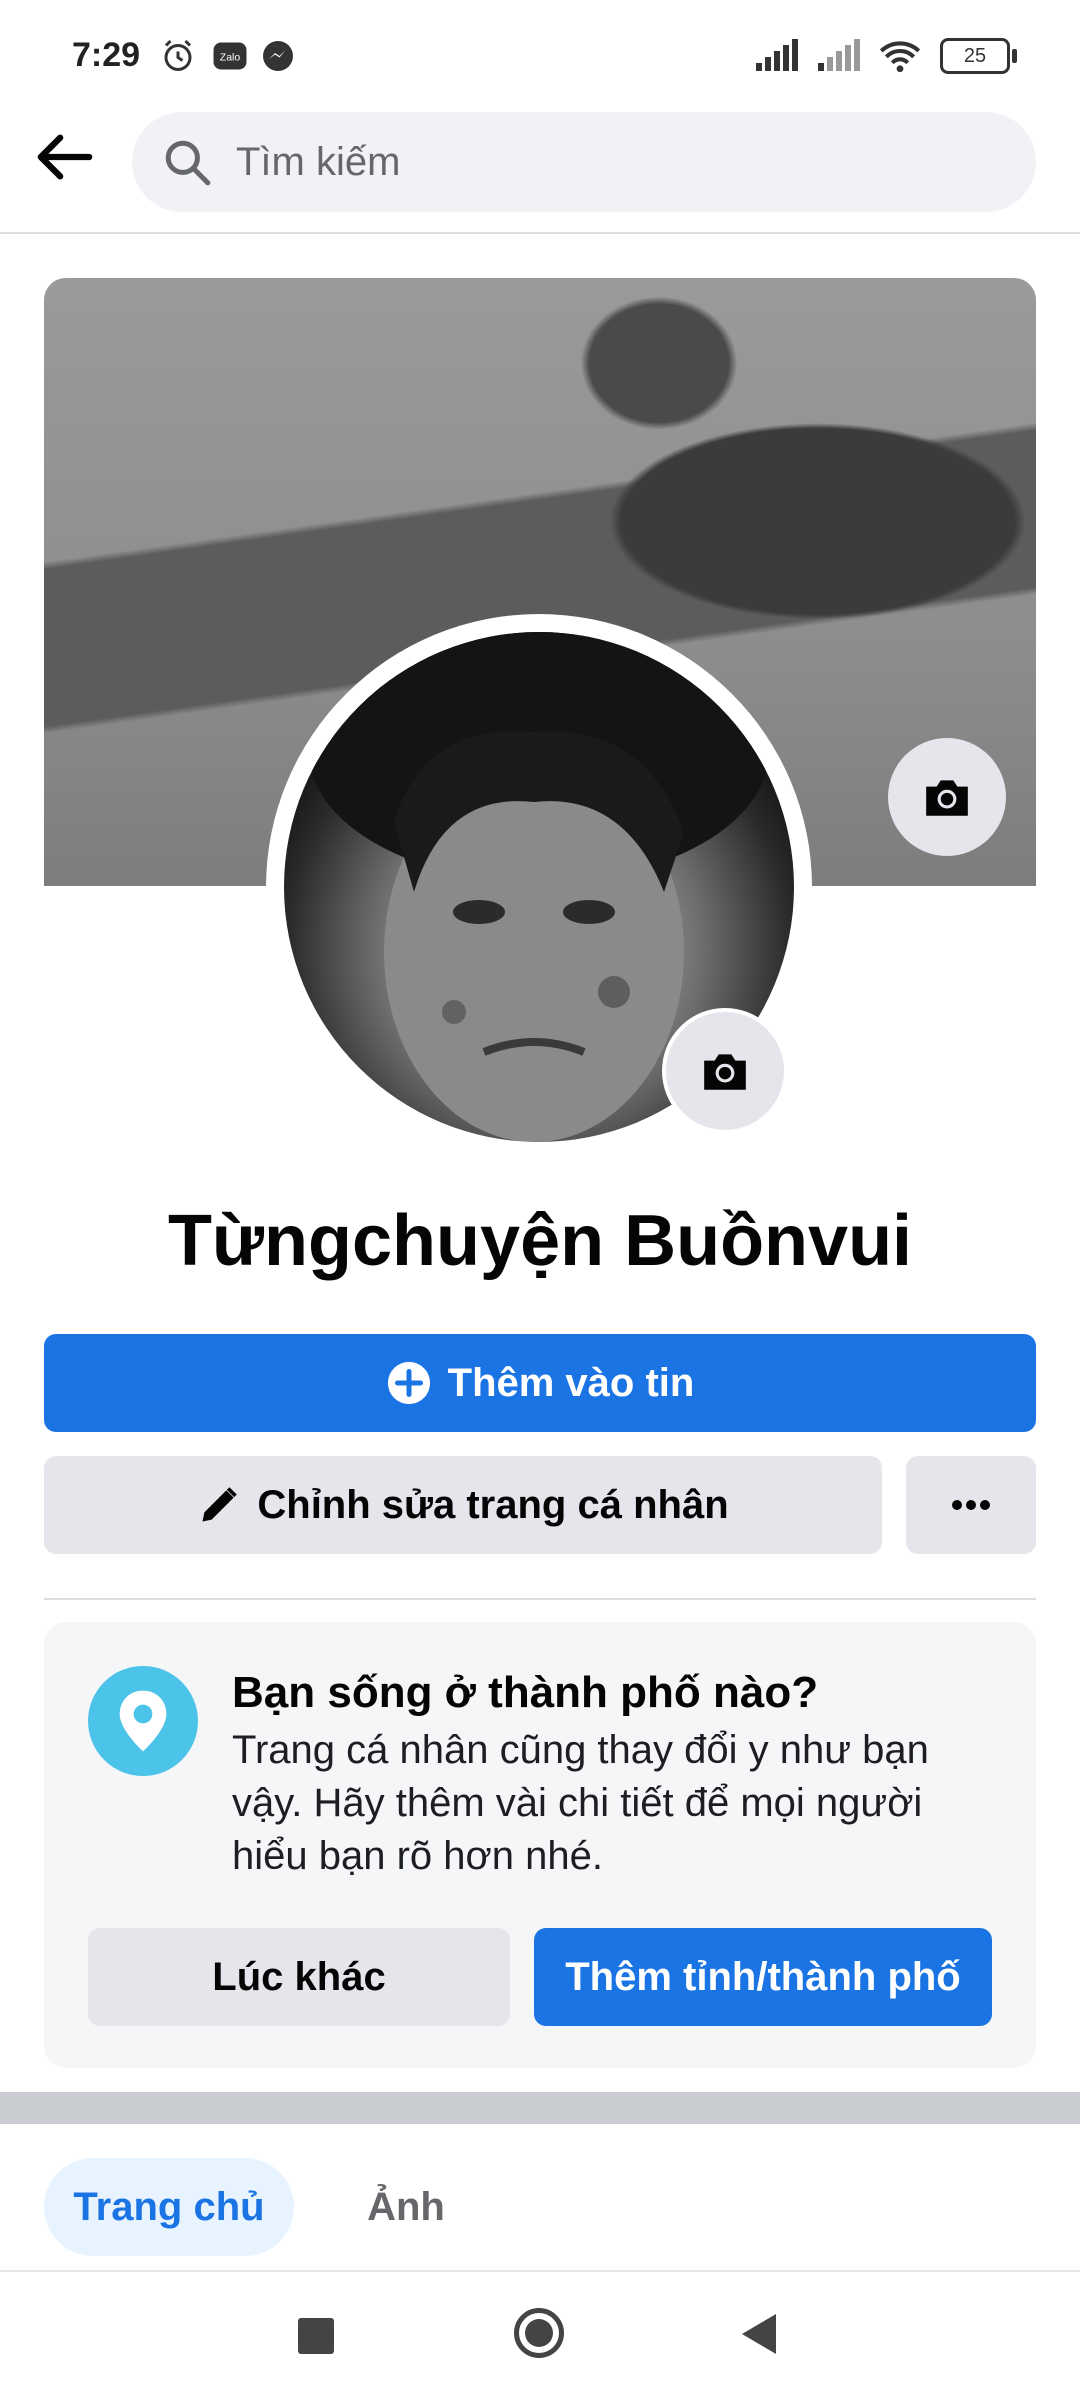 The image size is (1080, 2400). I want to click on search-input: Tìm kiếm, so click(584, 162).